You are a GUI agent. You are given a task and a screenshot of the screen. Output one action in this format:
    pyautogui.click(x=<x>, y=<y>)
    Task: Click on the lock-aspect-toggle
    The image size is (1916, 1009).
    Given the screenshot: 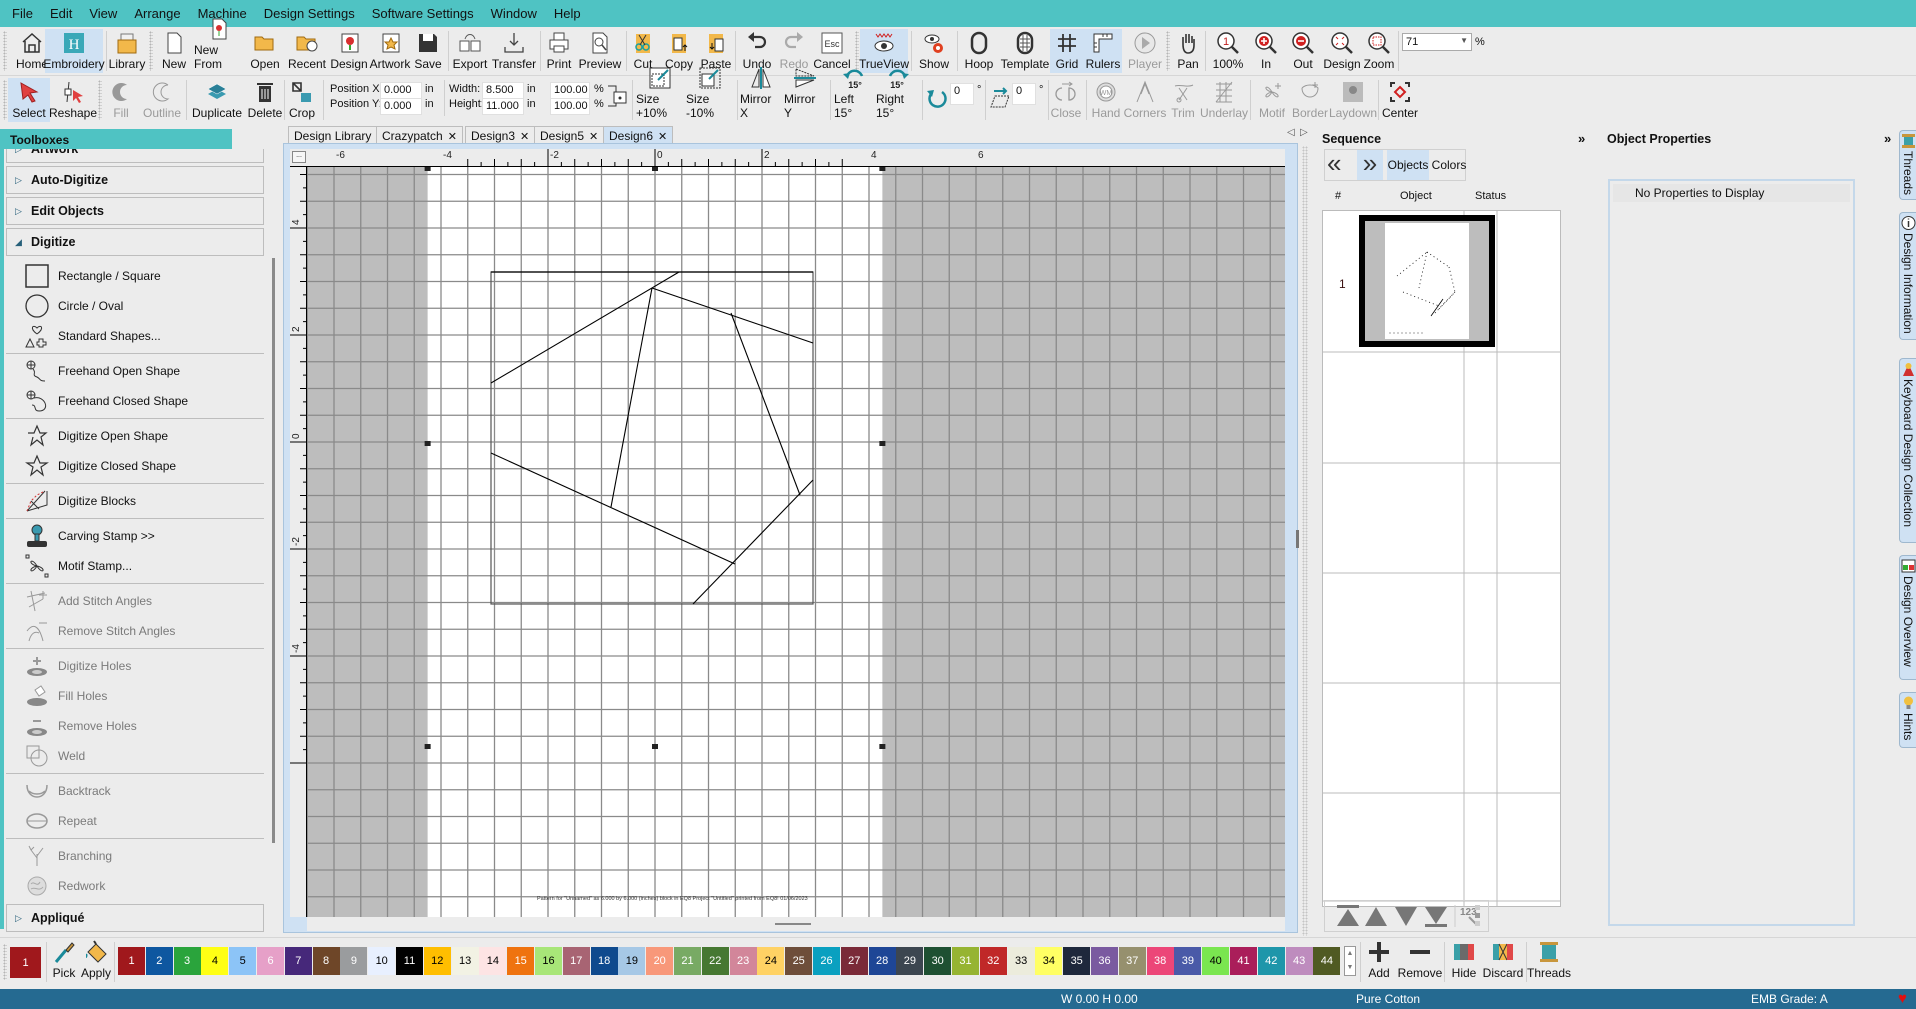 What is the action you would take?
    pyautogui.click(x=618, y=96)
    